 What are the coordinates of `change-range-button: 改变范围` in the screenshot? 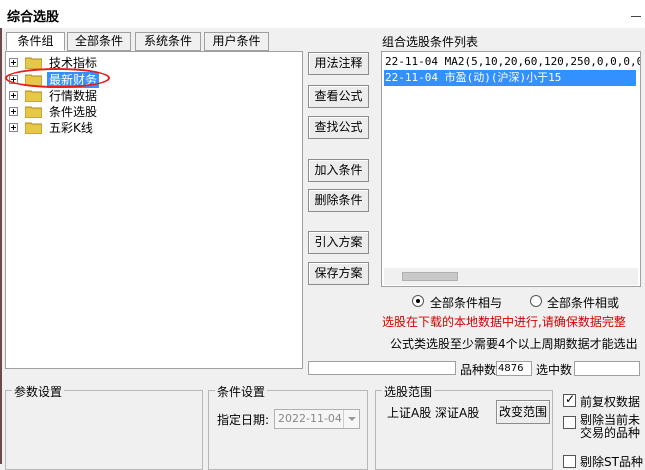 It's located at (523, 412).